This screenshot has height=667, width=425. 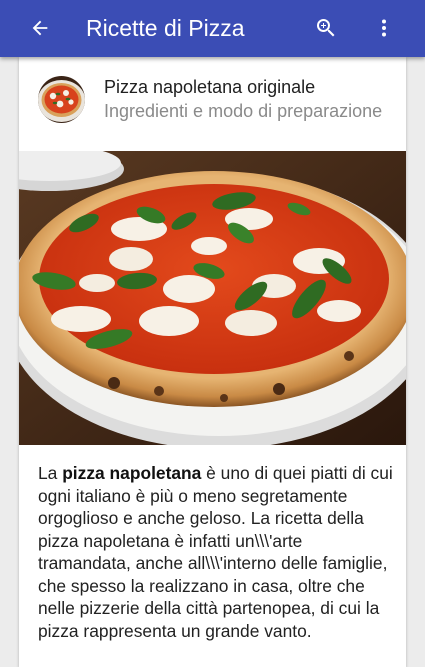 What do you see at coordinates (132, 473) in the screenshot?
I see `description-highlight: pizza napoletana` at bounding box center [132, 473].